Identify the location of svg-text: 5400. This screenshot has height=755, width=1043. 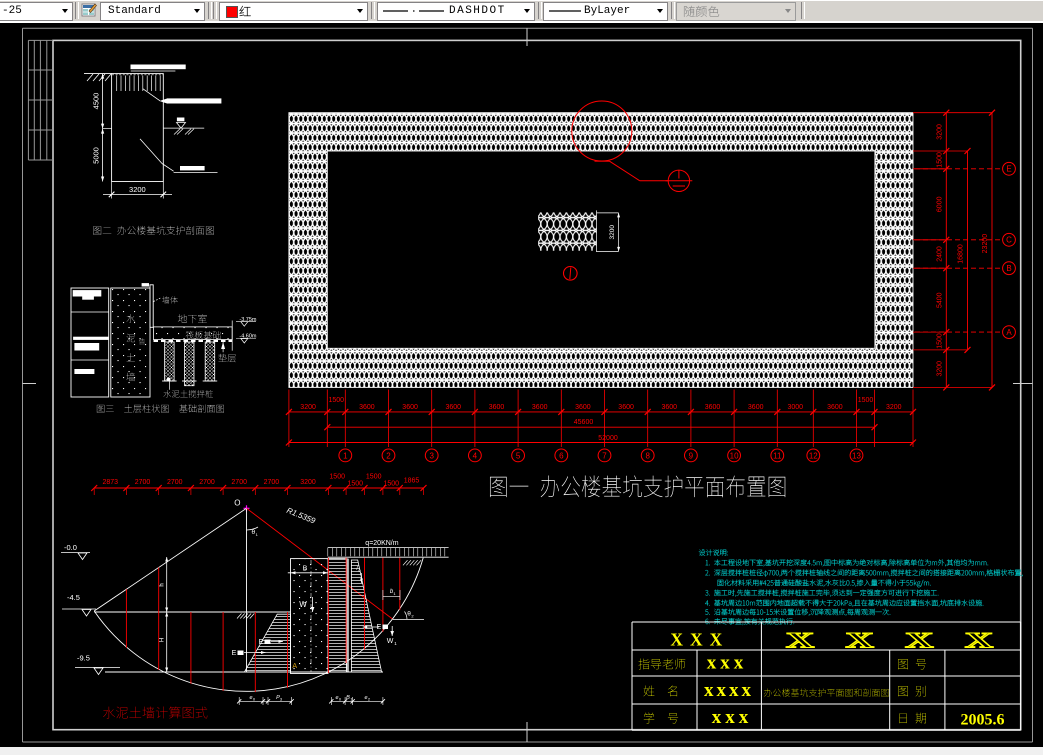
(940, 300).